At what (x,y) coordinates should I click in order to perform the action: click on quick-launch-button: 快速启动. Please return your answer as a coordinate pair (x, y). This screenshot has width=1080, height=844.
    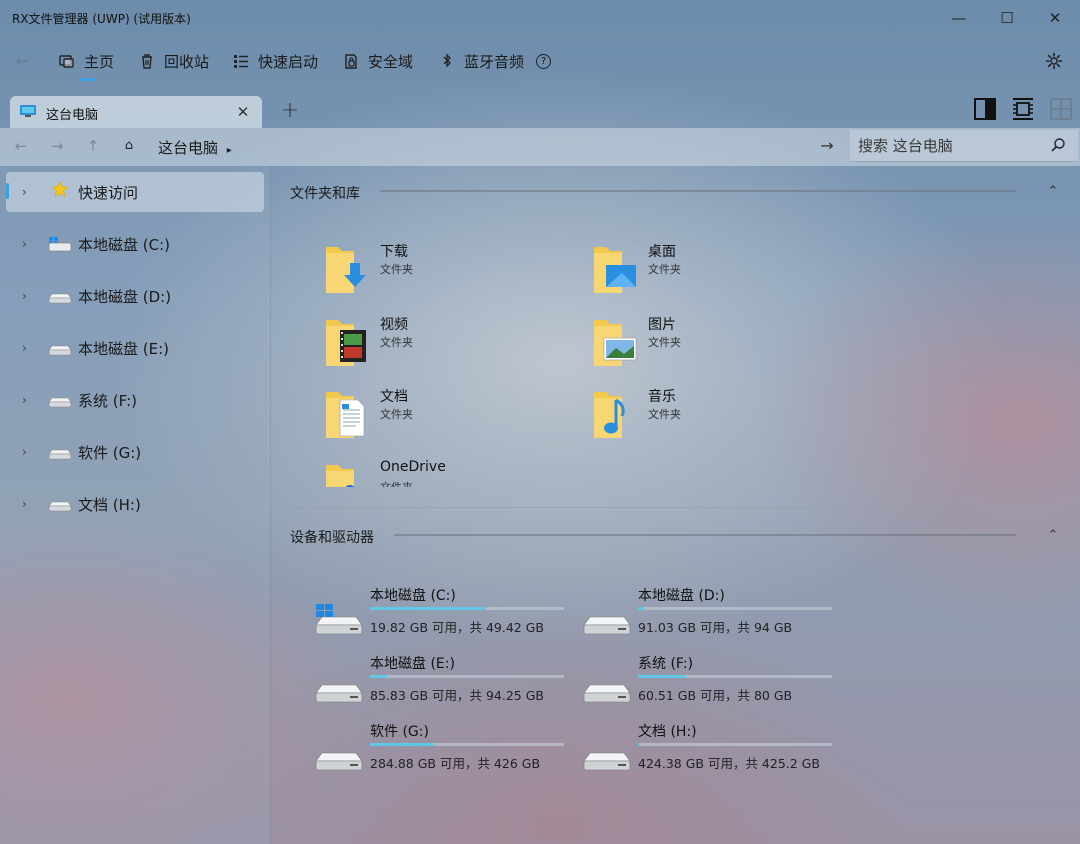
    Looking at the image, I should click on (275, 61).